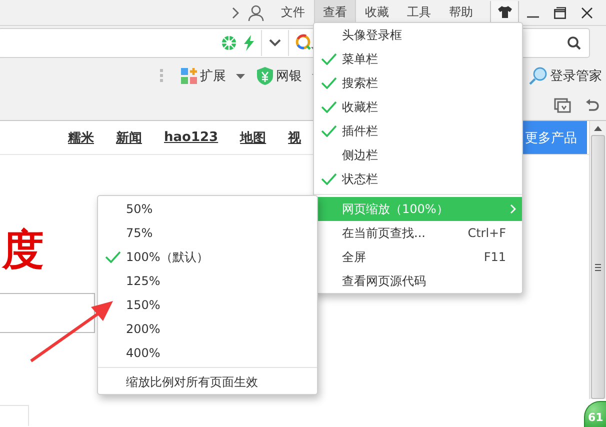  I want to click on login-manager-button: 登录管家, so click(565, 76).